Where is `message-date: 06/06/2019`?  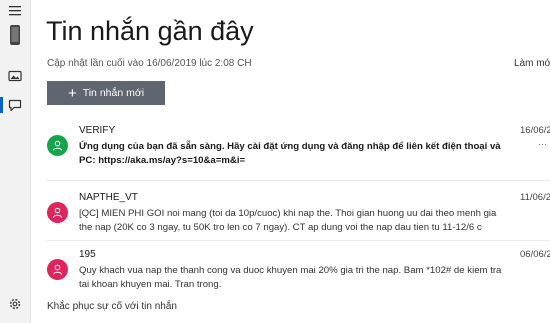
message-date: 06/06/2019 is located at coordinates (535, 254).